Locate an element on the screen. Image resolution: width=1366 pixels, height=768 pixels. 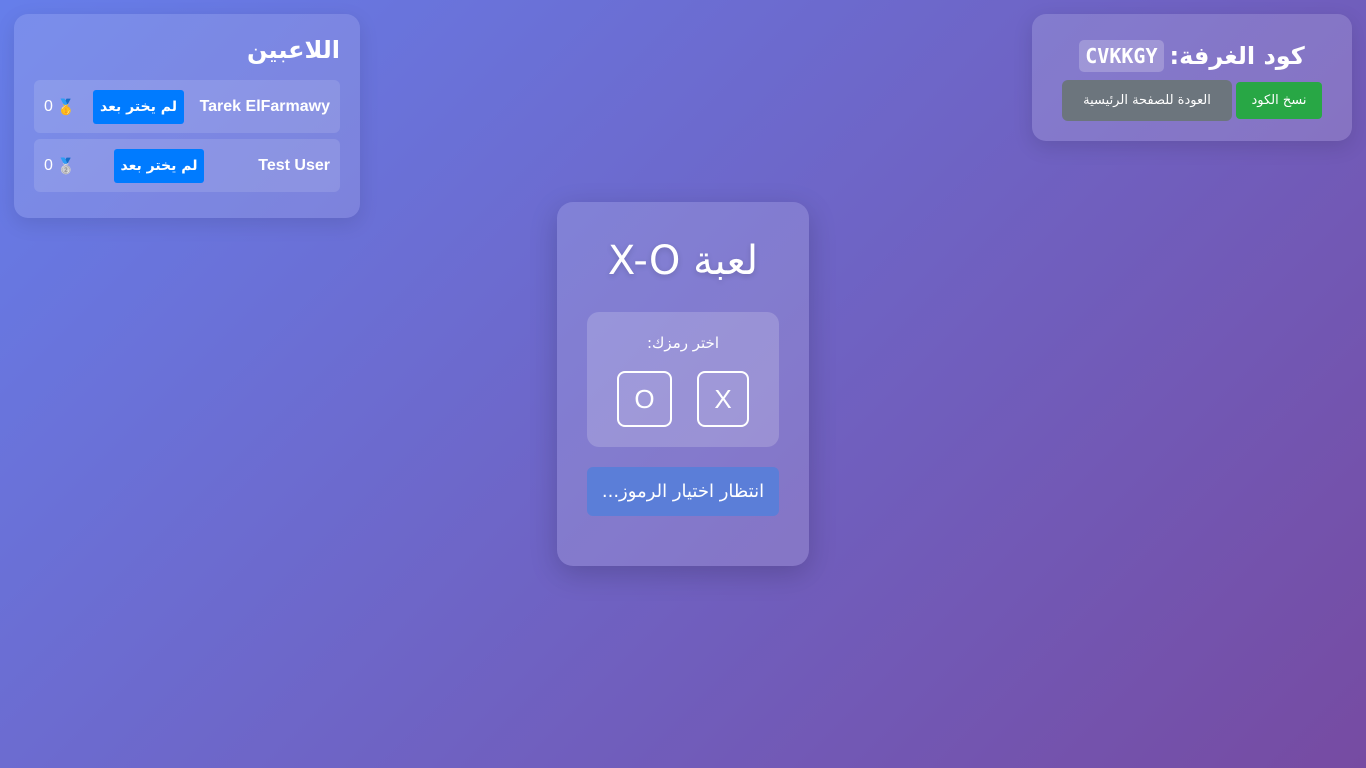
player-score: 0 🥇 is located at coordinates (60, 106).